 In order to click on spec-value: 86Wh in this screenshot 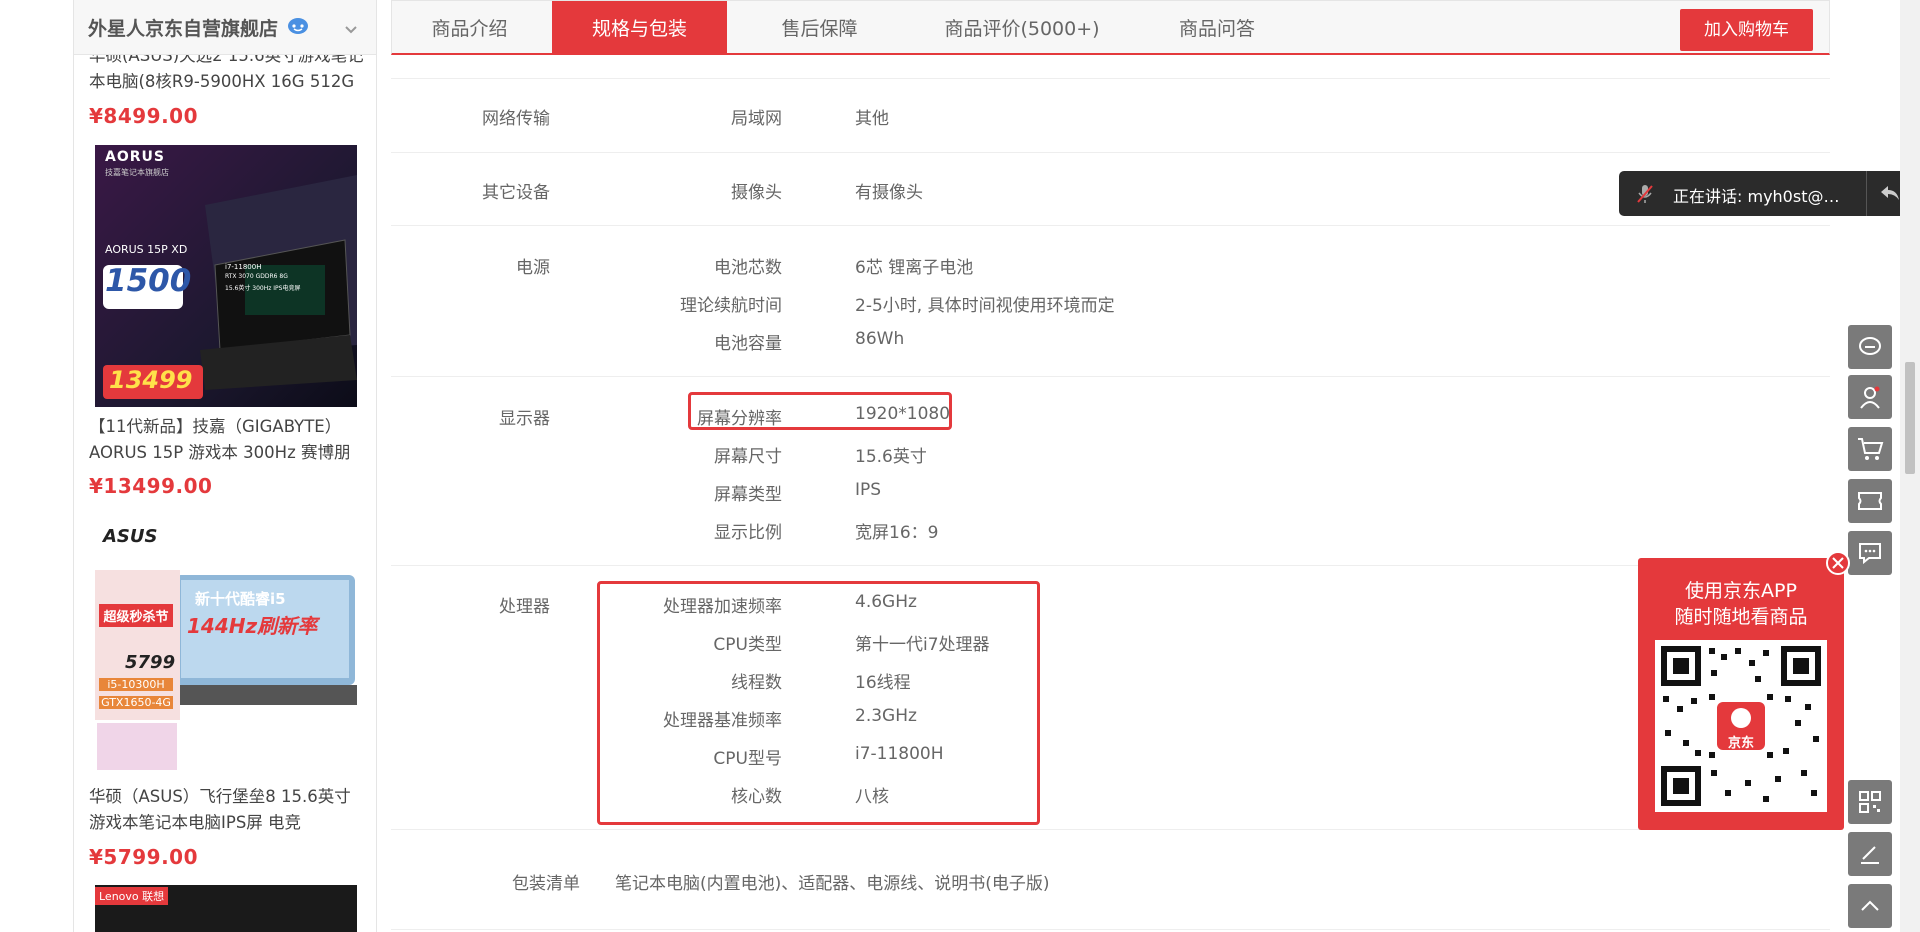, I will do `click(880, 339)`.